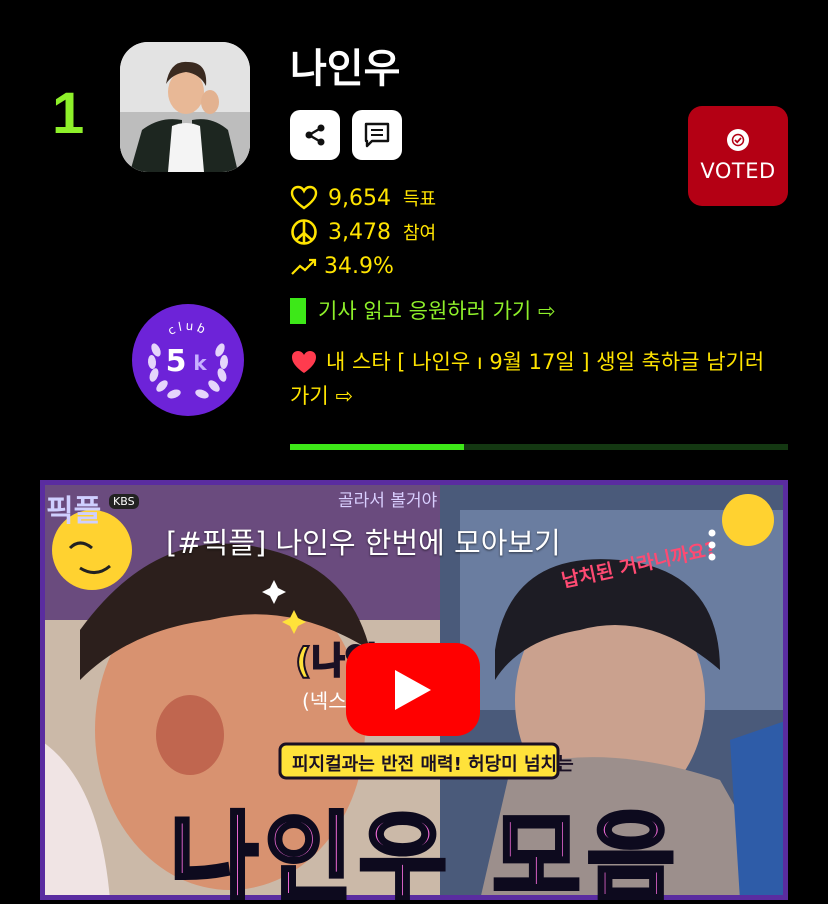  Describe the element at coordinates (433, 764) in the screenshot. I see `yellow-caption: 피지컬과는 반전 매력! 허당미 넘치는` at that location.